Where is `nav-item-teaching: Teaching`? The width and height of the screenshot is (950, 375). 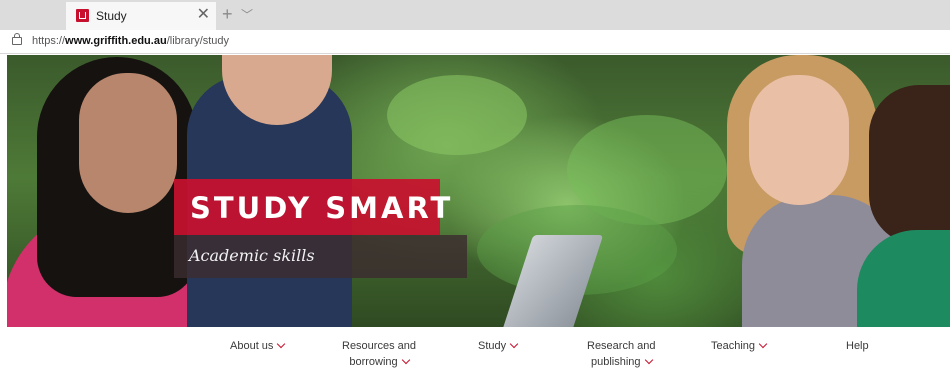 nav-item-teaching: Teaching is located at coordinates (739, 346).